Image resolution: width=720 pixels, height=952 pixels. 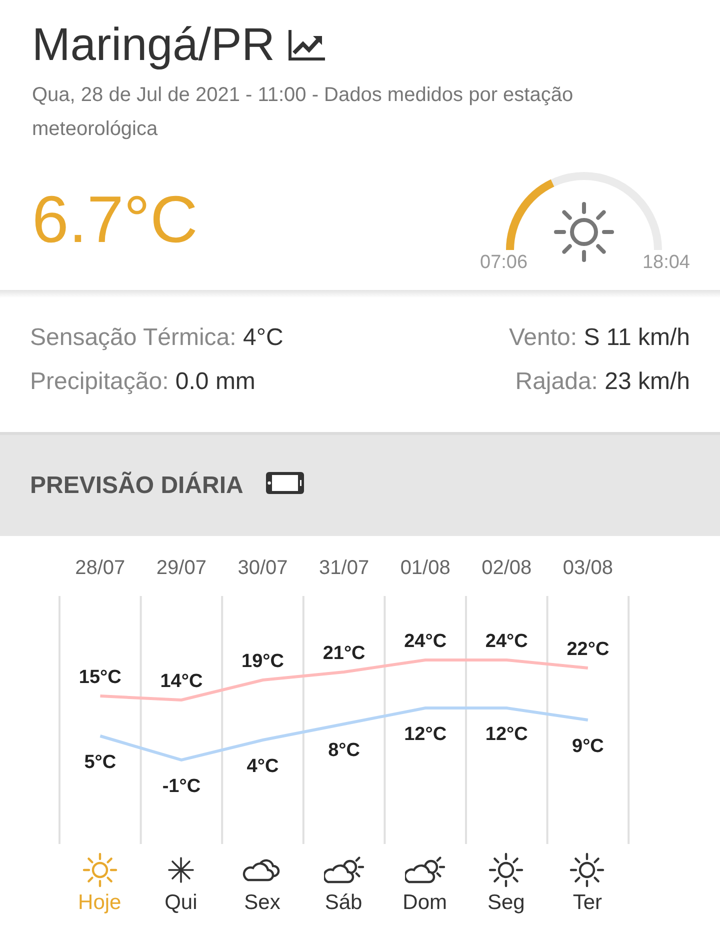 What do you see at coordinates (263, 661) in the screenshot?
I see `temperature-label: 19°C` at bounding box center [263, 661].